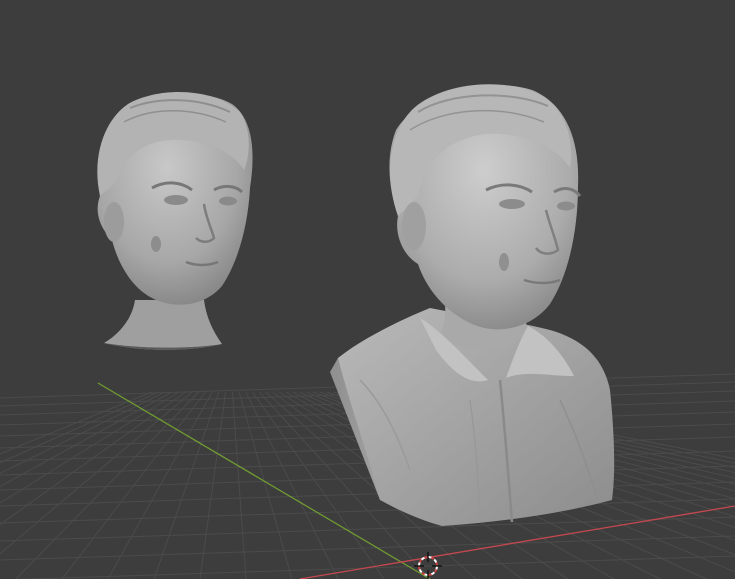  What do you see at coordinates (414, 226) in the screenshot?
I see `bust-ear` at bounding box center [414, 226].